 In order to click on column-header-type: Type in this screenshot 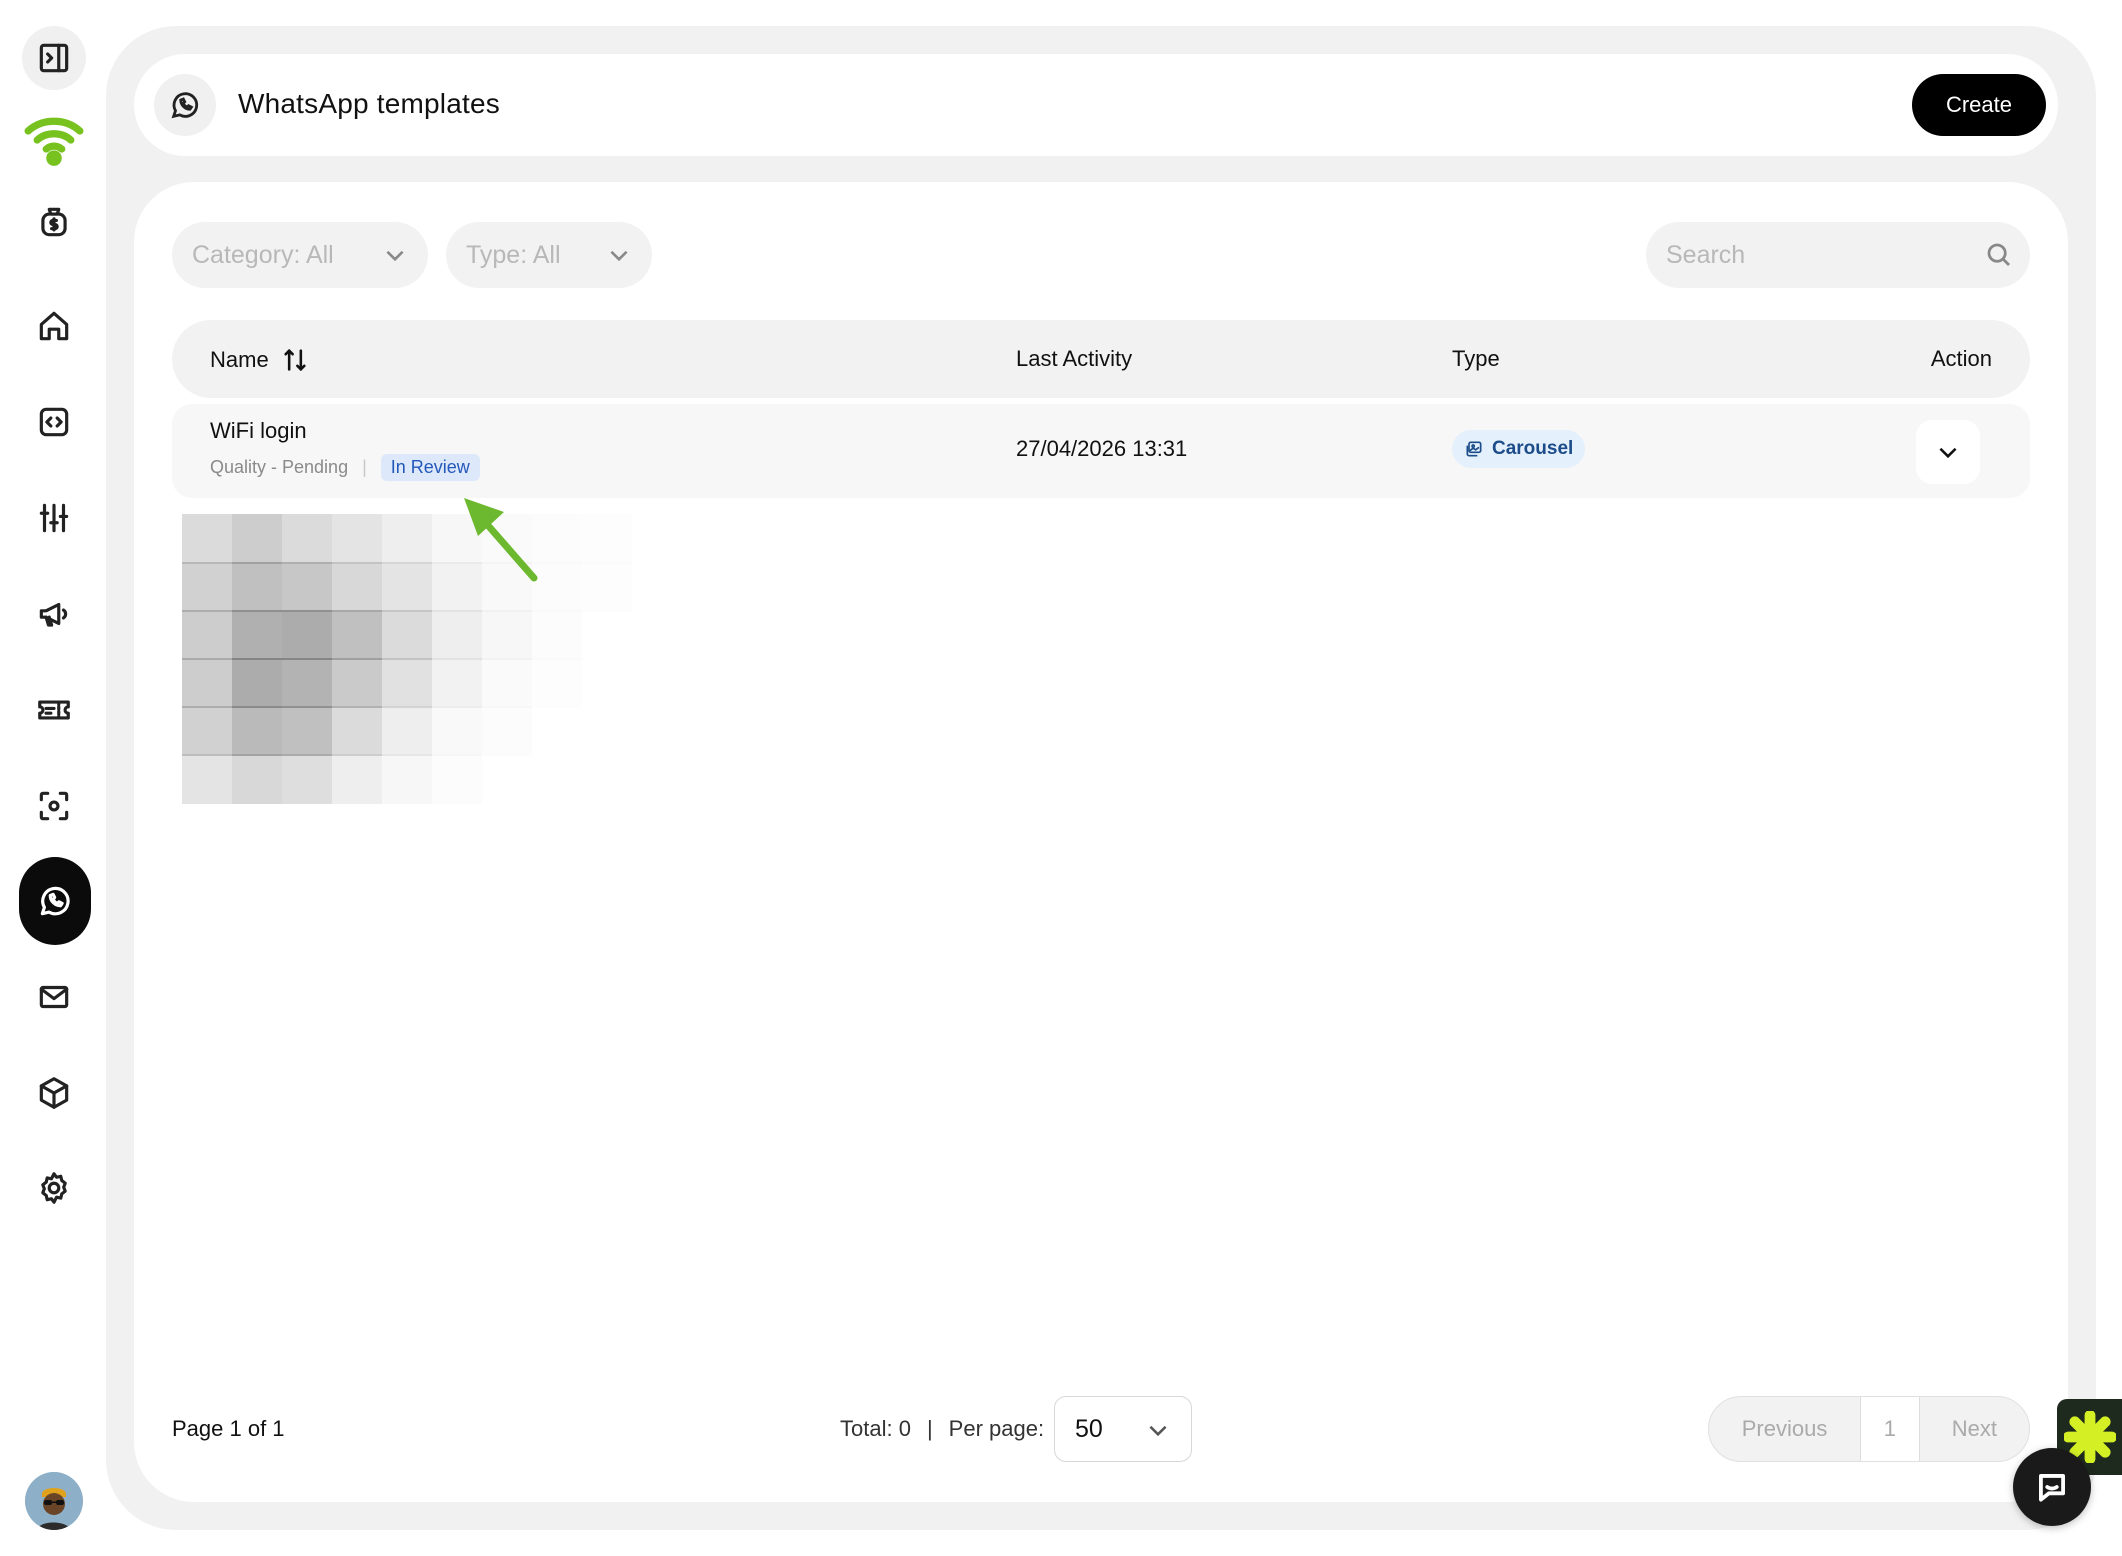, I will do `click(1476, 358)`.